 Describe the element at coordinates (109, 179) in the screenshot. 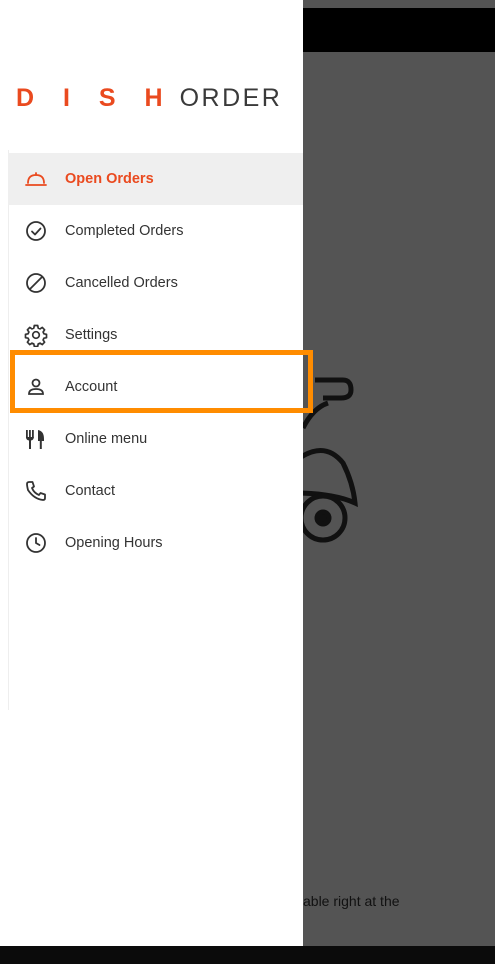

I see `menu-item-label: Open Orders` at that location.